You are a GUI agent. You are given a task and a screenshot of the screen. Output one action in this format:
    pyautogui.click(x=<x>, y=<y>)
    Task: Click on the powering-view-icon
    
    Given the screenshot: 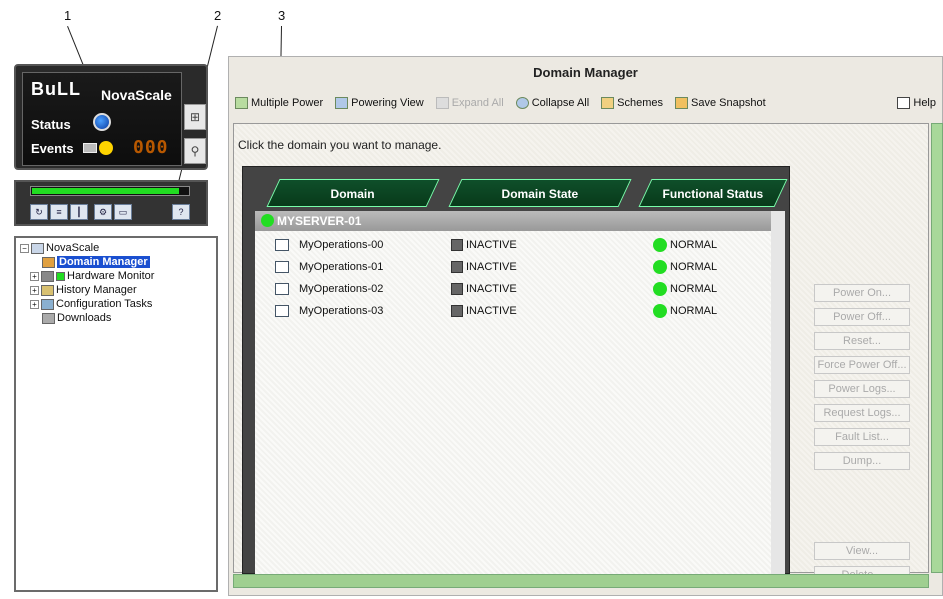 What is the action you would take?
    pyautogui.click(x=342, y=103)
    